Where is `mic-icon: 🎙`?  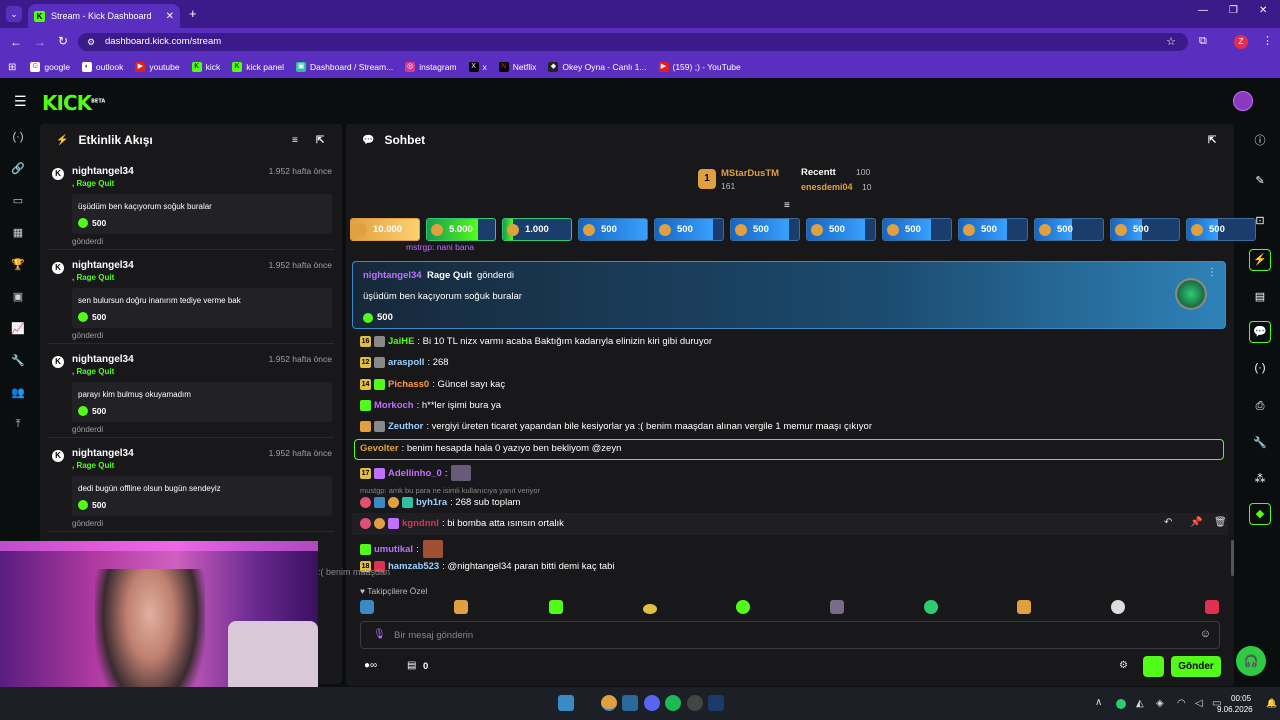 mic-icon: 🎙 is located at coordinates (379, 634).